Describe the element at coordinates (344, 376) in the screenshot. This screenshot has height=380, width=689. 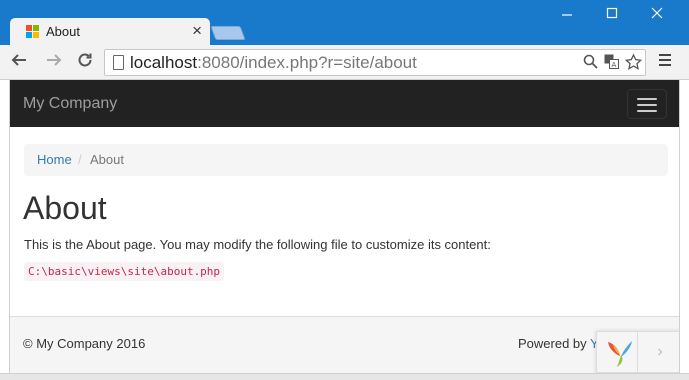
I see `window-bottom-edge` at that location.